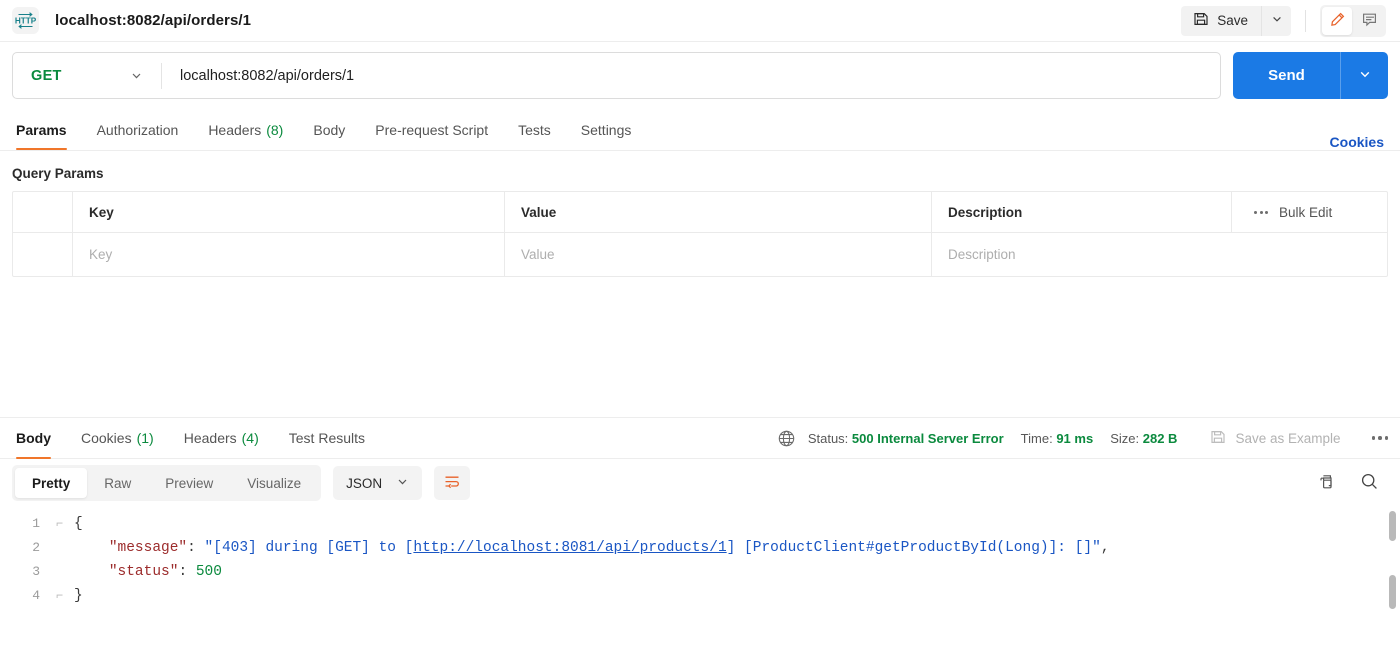 This screenshot has width=1400, height=649. Describe the element at coordinates (1353, 20) in the screenshot. I see `top-icon-group` at that location.